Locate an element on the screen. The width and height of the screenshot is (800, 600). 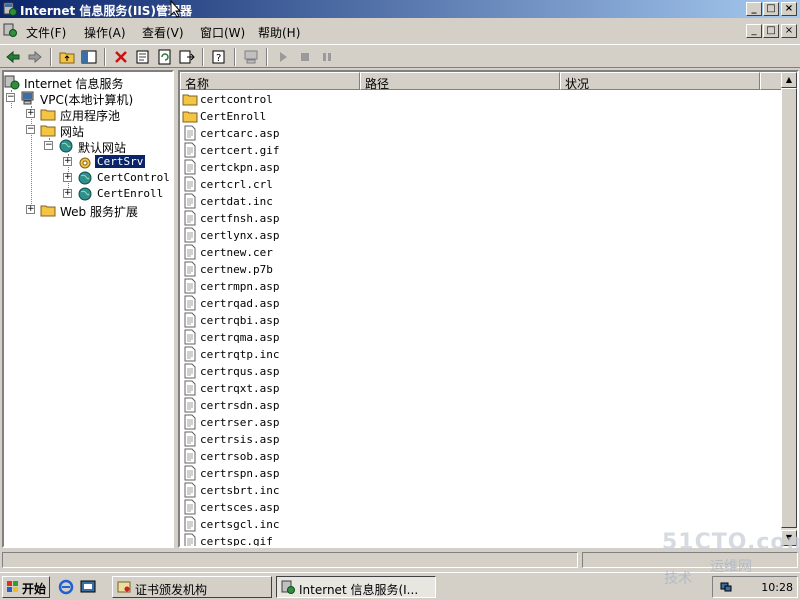
internet-explorer-icon is located at coordinates (66, 587).